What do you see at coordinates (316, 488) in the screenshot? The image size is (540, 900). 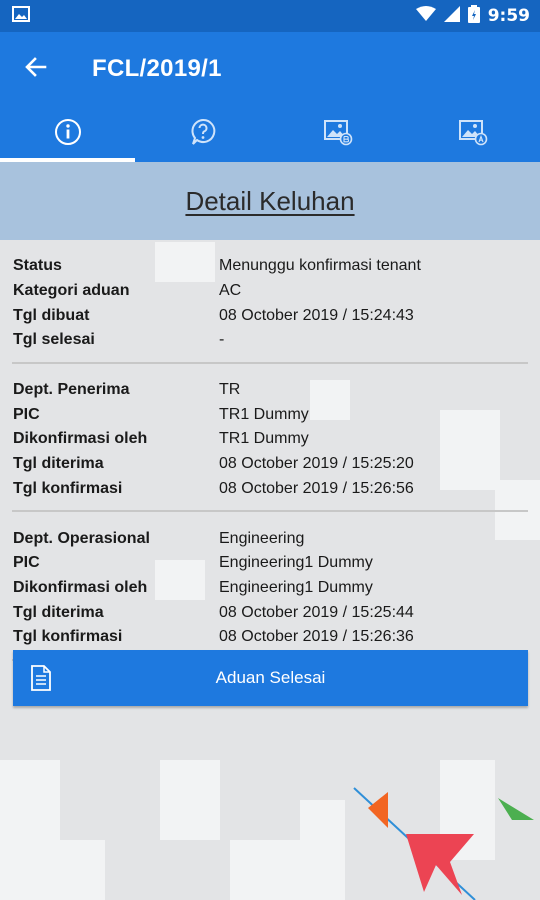 I see `row-value: 08 October 2019 / 15:26:56` at bounding box center [316, 488].